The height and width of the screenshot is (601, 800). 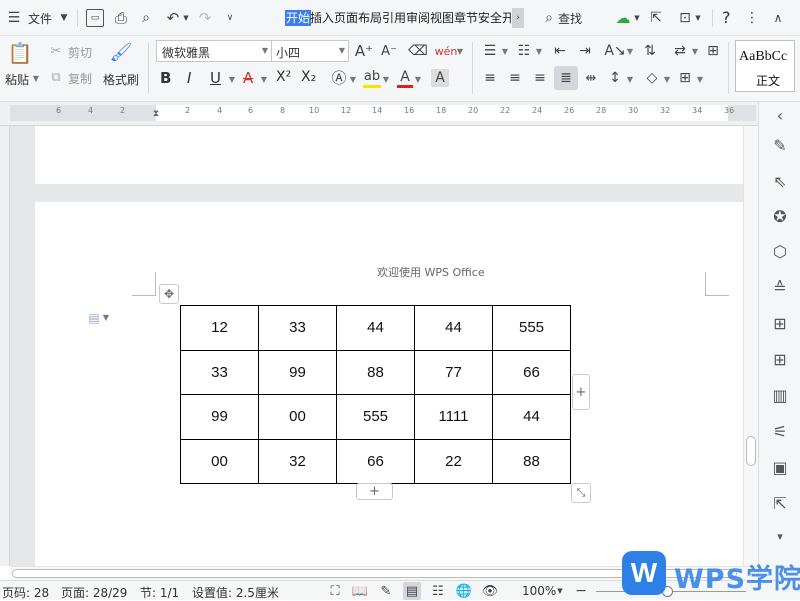 What do you see at coordinates (106, 318) in the screenshot?
I see `paragraph-options-dropdown-icon: ▼` at bounding box center [106, 318].